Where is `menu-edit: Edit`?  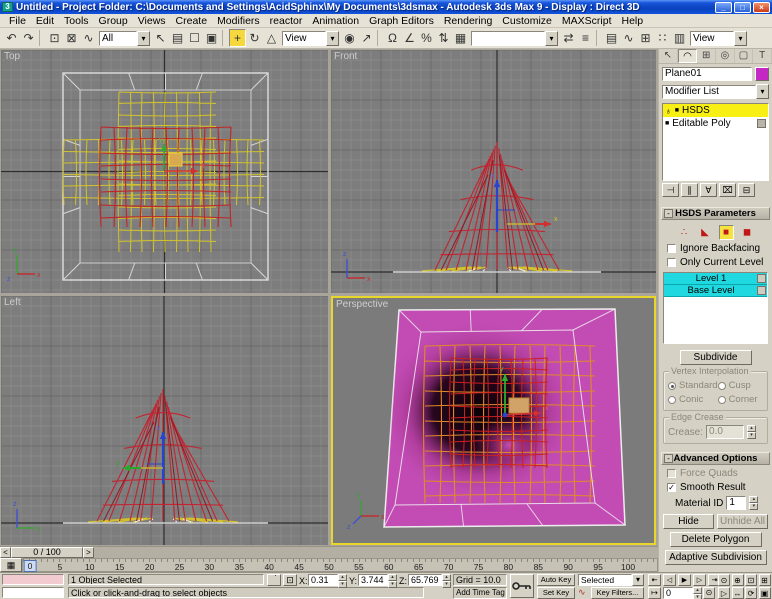
menu-edit: Edit is located at coordinates (45, 21).